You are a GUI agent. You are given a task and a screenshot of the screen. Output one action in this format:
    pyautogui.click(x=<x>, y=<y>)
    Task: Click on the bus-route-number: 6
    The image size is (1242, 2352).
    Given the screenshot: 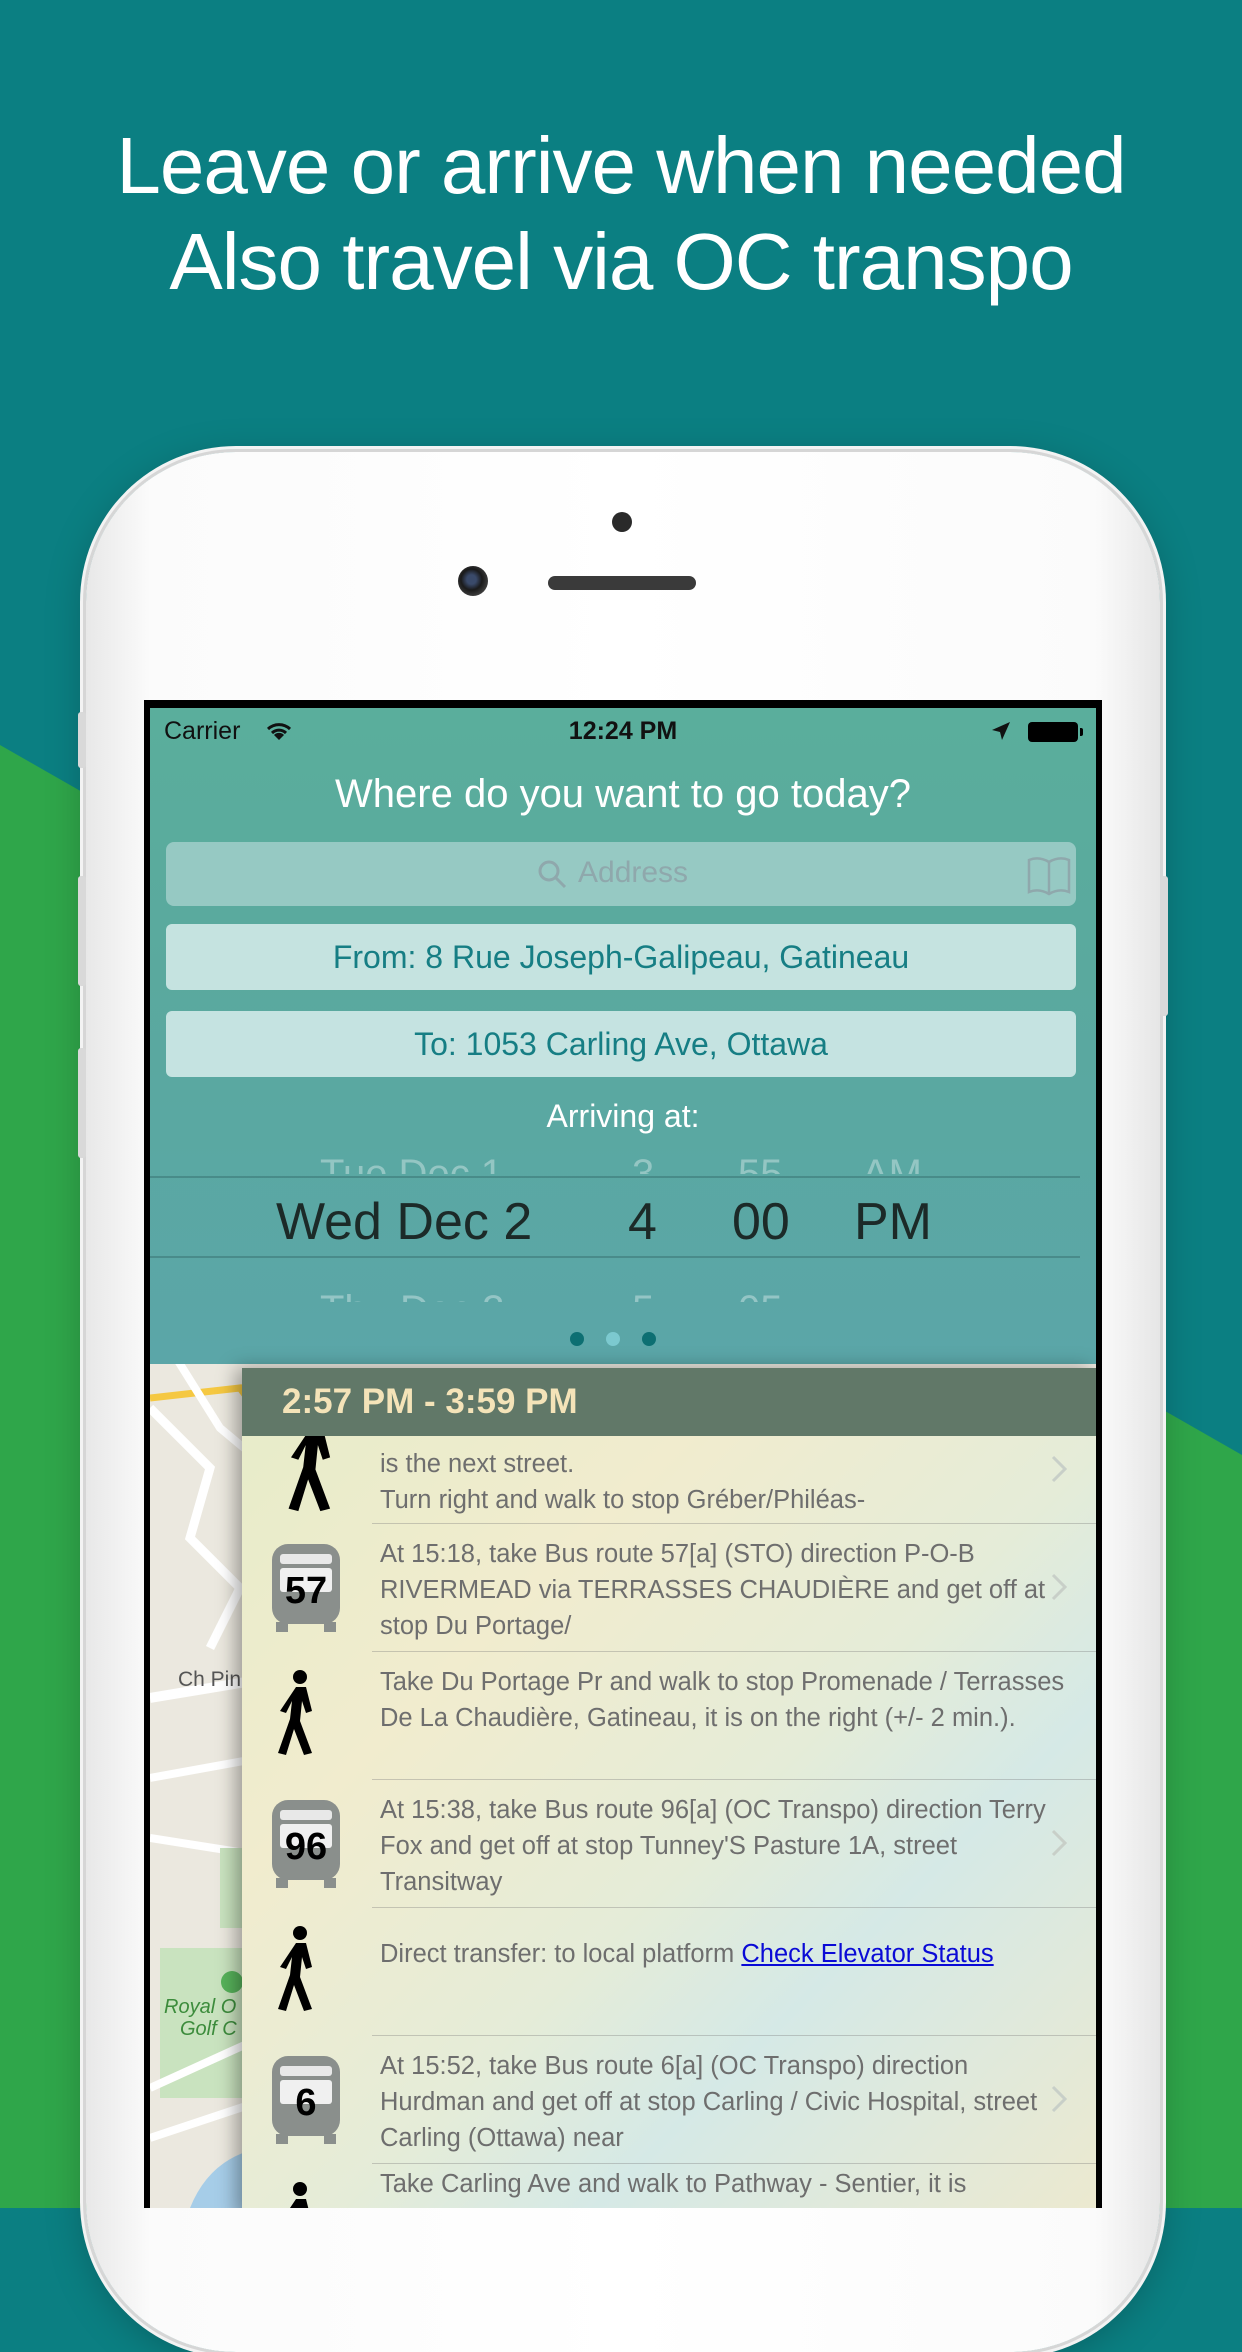 What is the action you would take?
    pyautogui.click(x=306, y=2103)
    